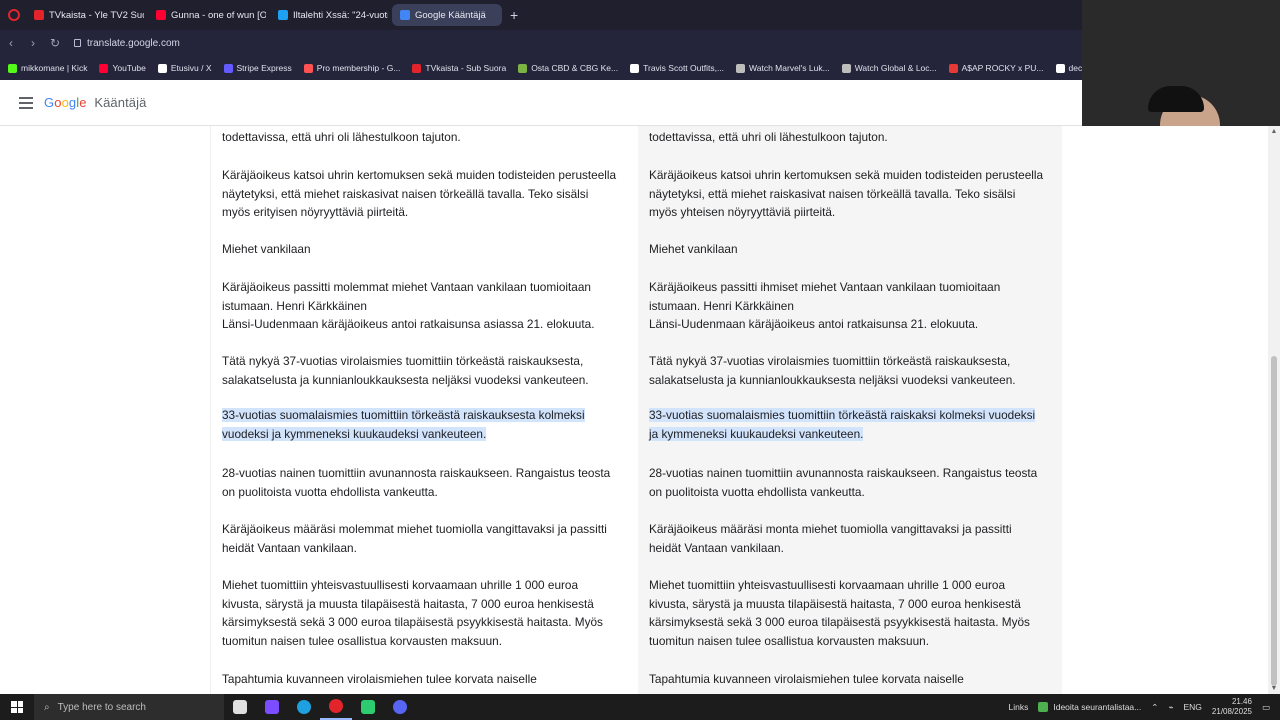 This screenshot has height=720, width=1280. What do you see at coordinates (336, 707) in the screenshot?
I see `taskbar-opera-icon` at bounding box center [336, 707].